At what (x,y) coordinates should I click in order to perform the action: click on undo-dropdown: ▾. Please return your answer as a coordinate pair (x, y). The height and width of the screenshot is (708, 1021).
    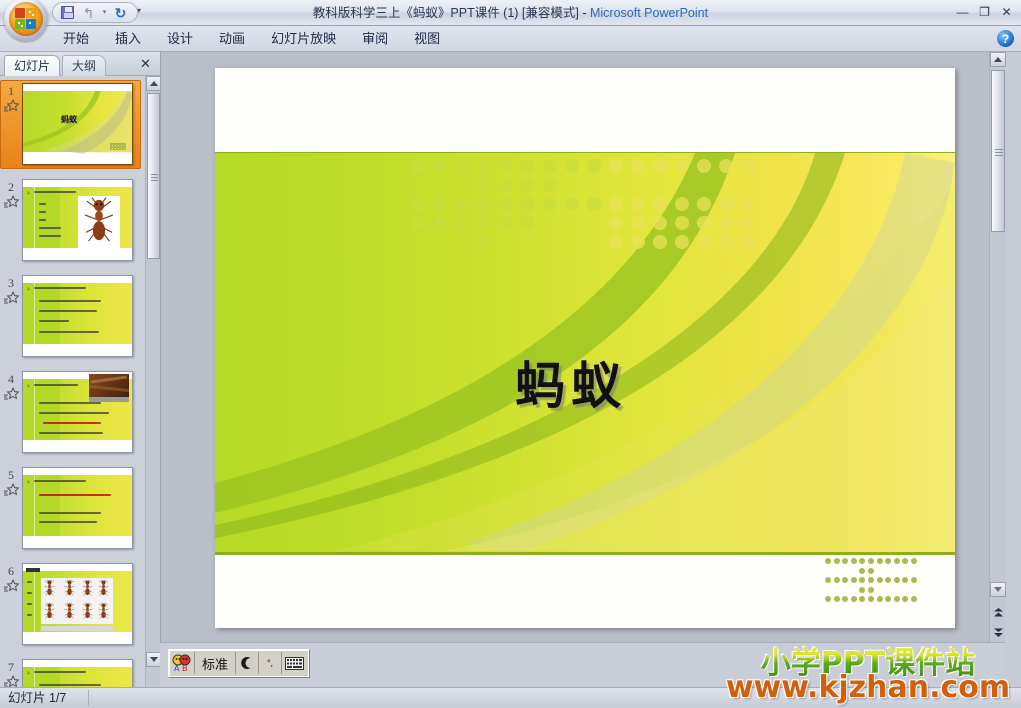
    Looking at the image, I should click on (104, 12).